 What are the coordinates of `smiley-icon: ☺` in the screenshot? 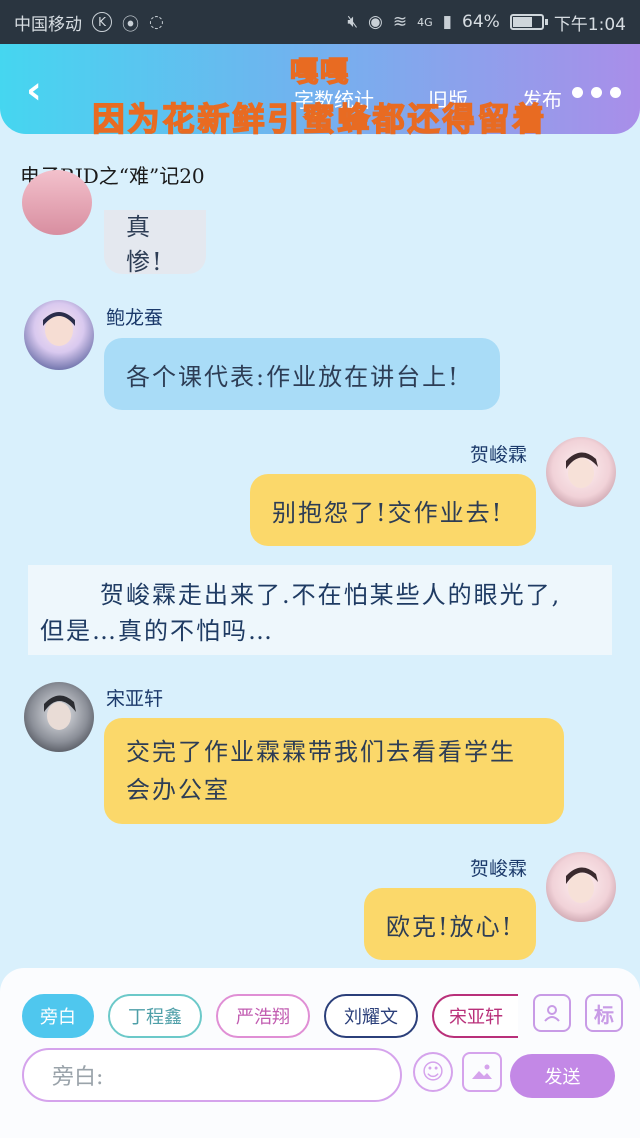 It's located at (433, 1072).